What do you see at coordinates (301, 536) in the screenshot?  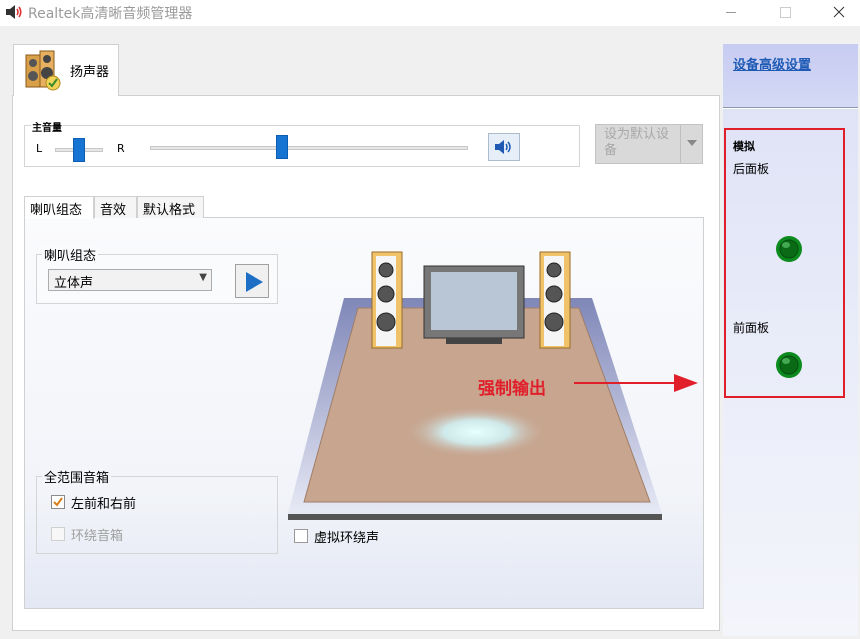 I see `virtual-surround-checkbox` at bounding box center [301, 536].